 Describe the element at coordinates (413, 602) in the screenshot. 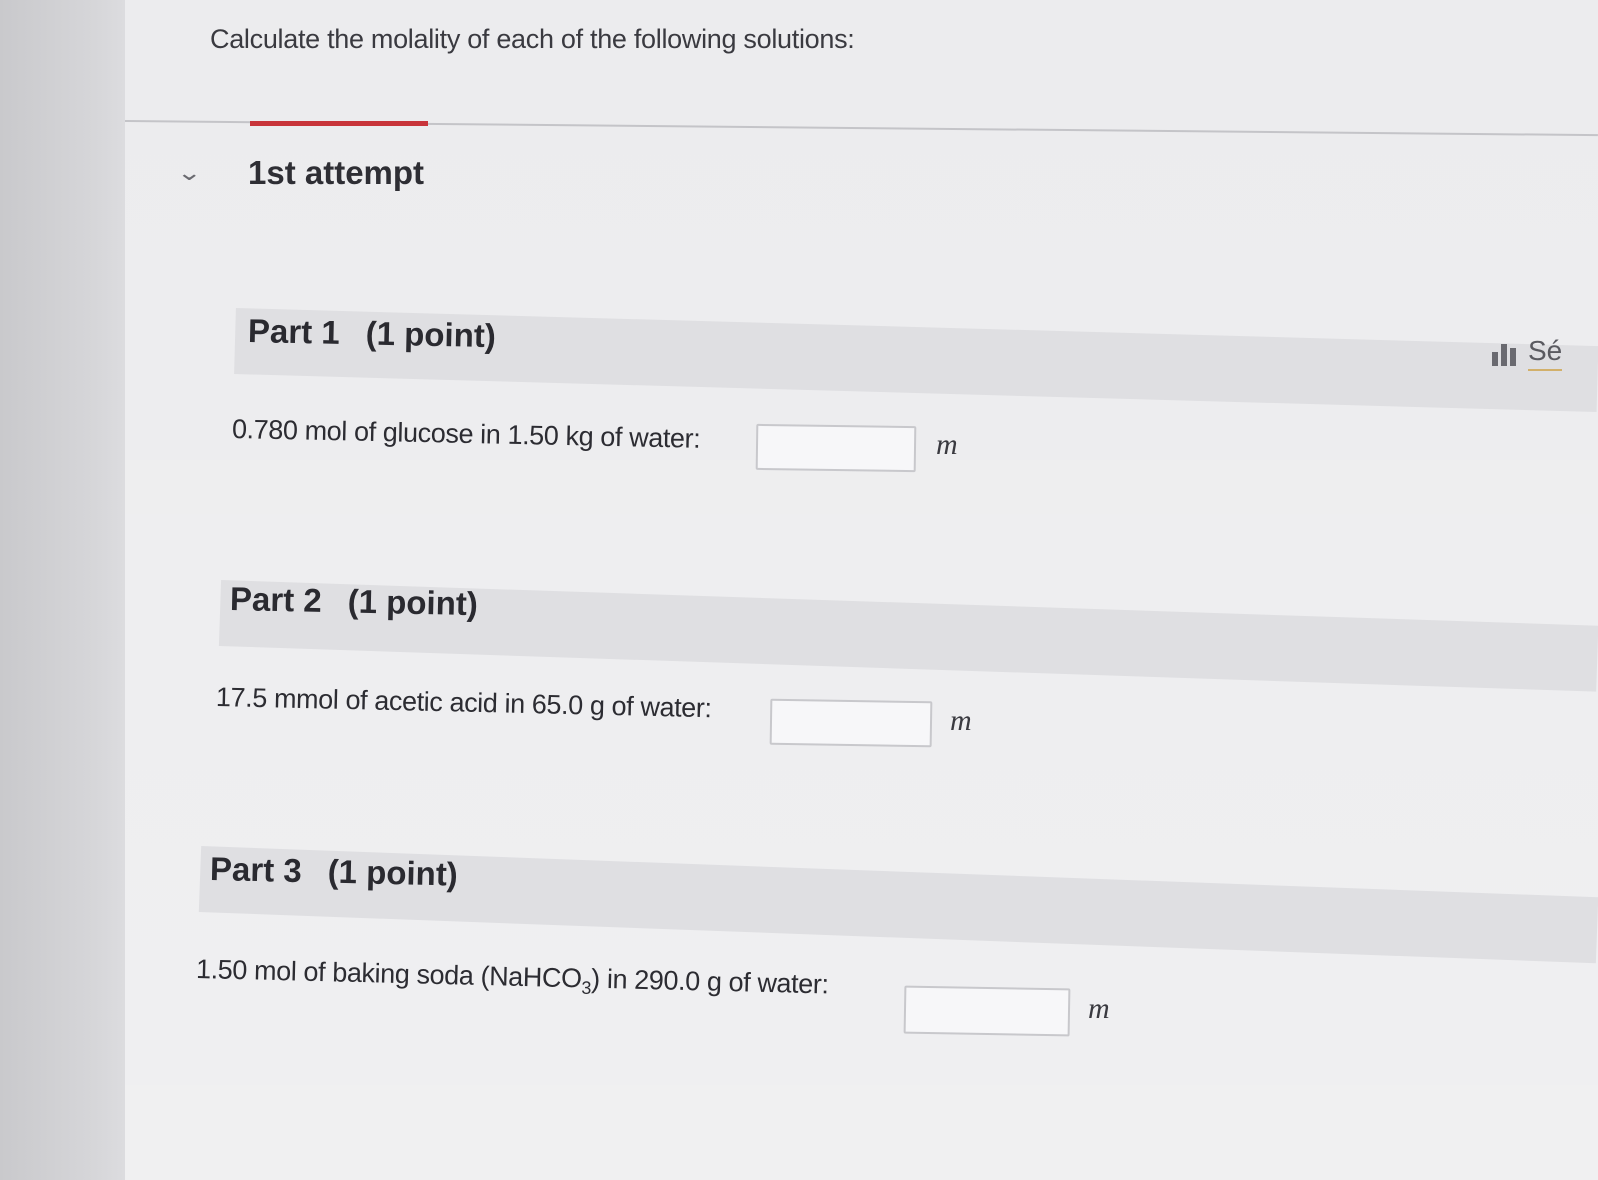

I see `part-2-points: (1 point)` at that location.